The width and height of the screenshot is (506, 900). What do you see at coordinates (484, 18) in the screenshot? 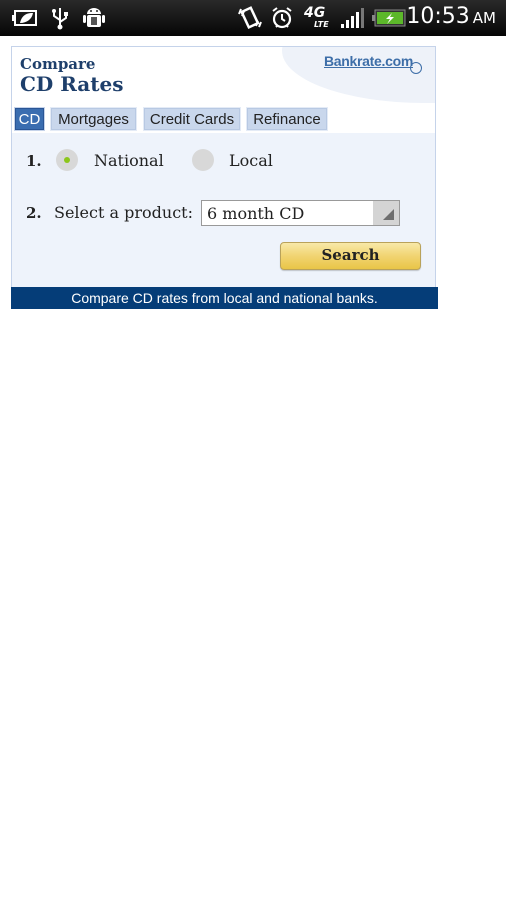
I see `clock-ampm: AM` at bounding box center [484, 18].